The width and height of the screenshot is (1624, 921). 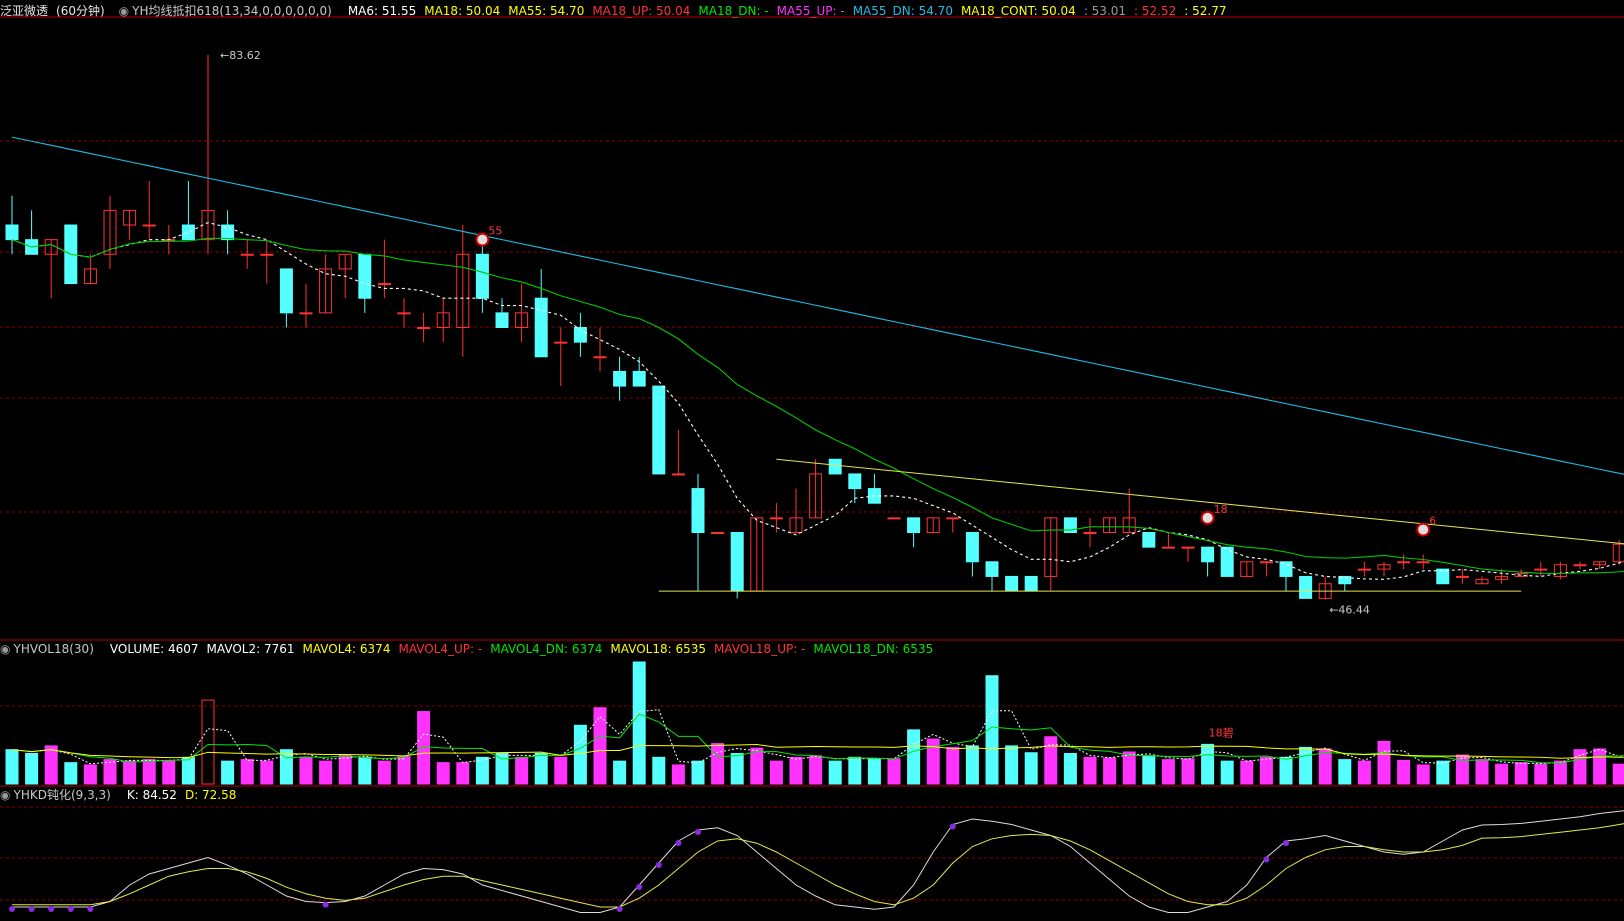 What do you see at coordinates (495, 231) in the screenshot?
I see `signal-marker-label: 55` at bounding box center [495, 231].